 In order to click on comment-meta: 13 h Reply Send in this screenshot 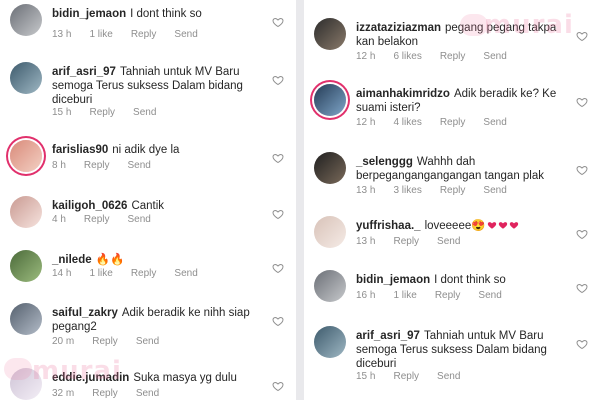, I will do `click(417, 241)`.